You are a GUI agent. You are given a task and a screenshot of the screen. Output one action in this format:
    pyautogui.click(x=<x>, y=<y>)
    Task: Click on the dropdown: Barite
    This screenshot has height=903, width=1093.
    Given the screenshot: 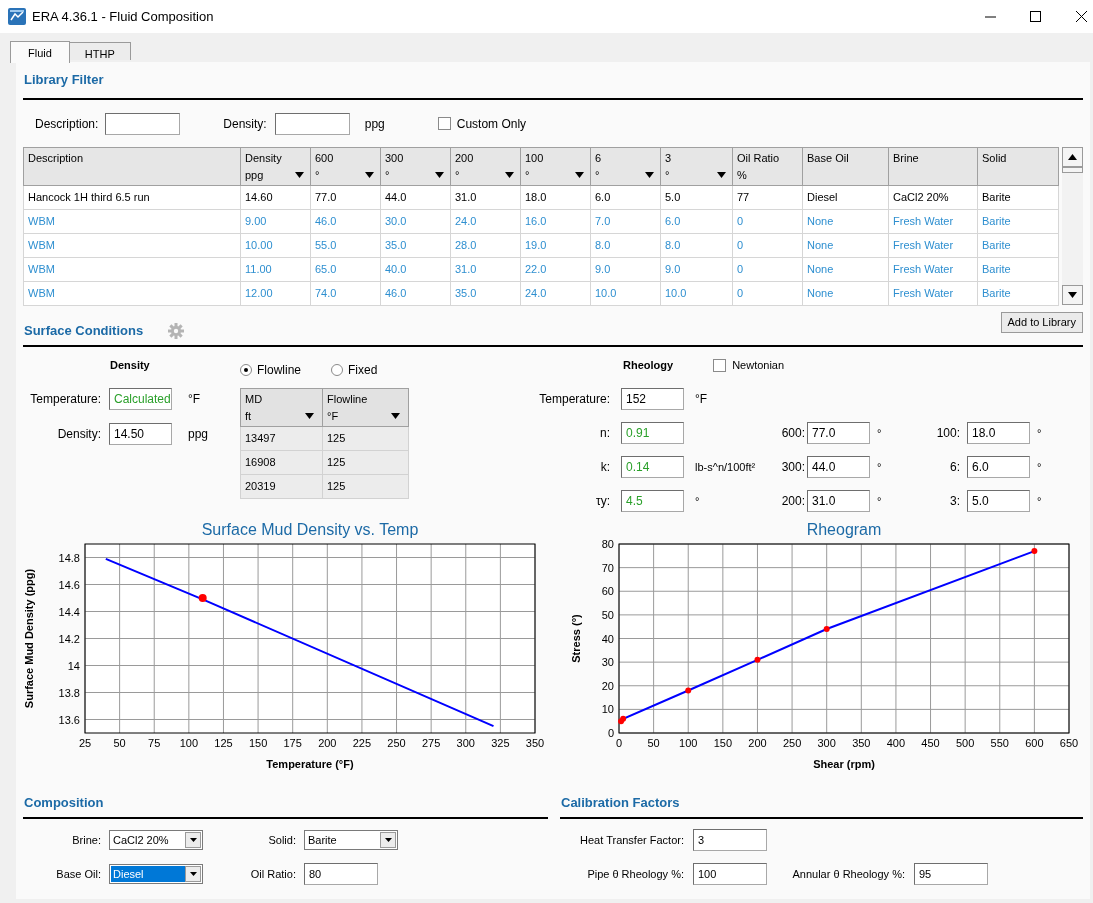 What is the action you would take?
    pyautogui.click(x=351, y=840)
    